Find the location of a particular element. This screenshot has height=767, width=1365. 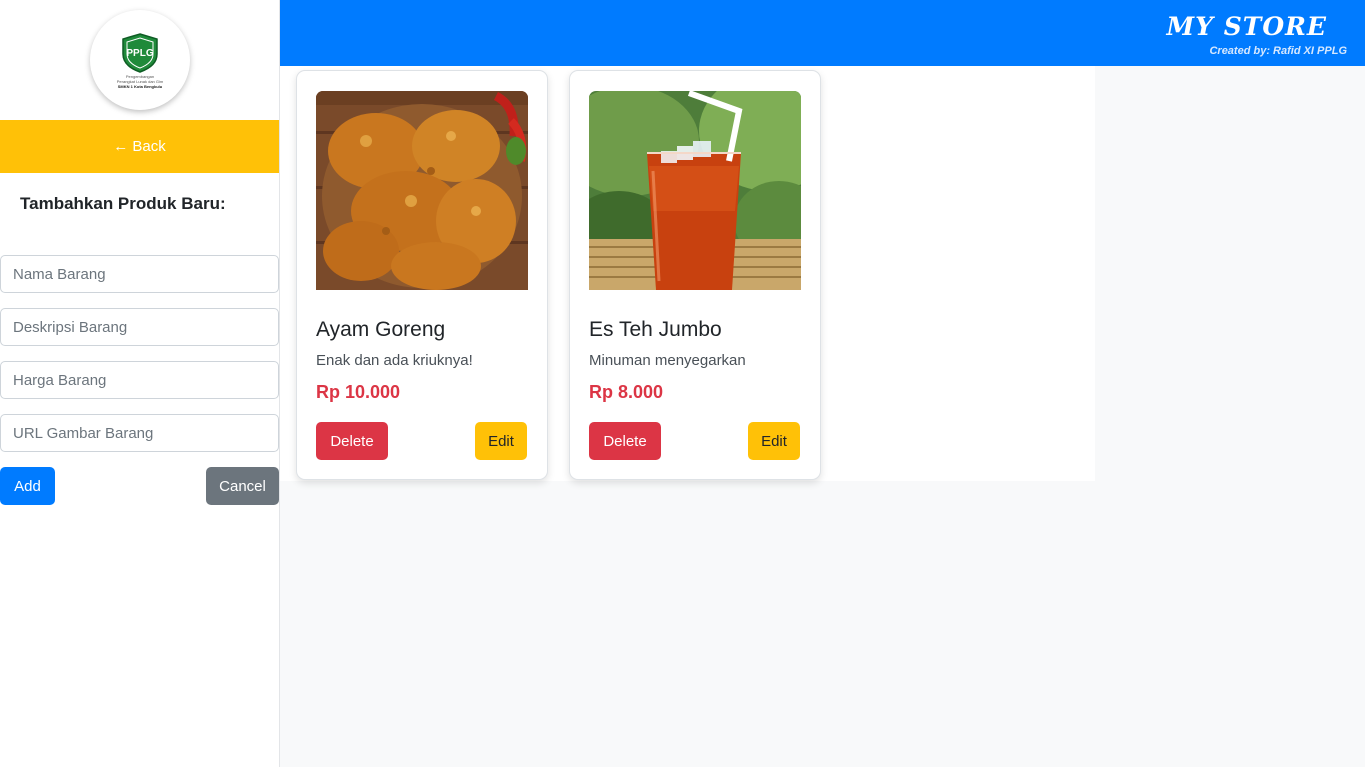

top-header: MY STORE Created by: Rafid XI PPLG is located at coordinates (822, 33).